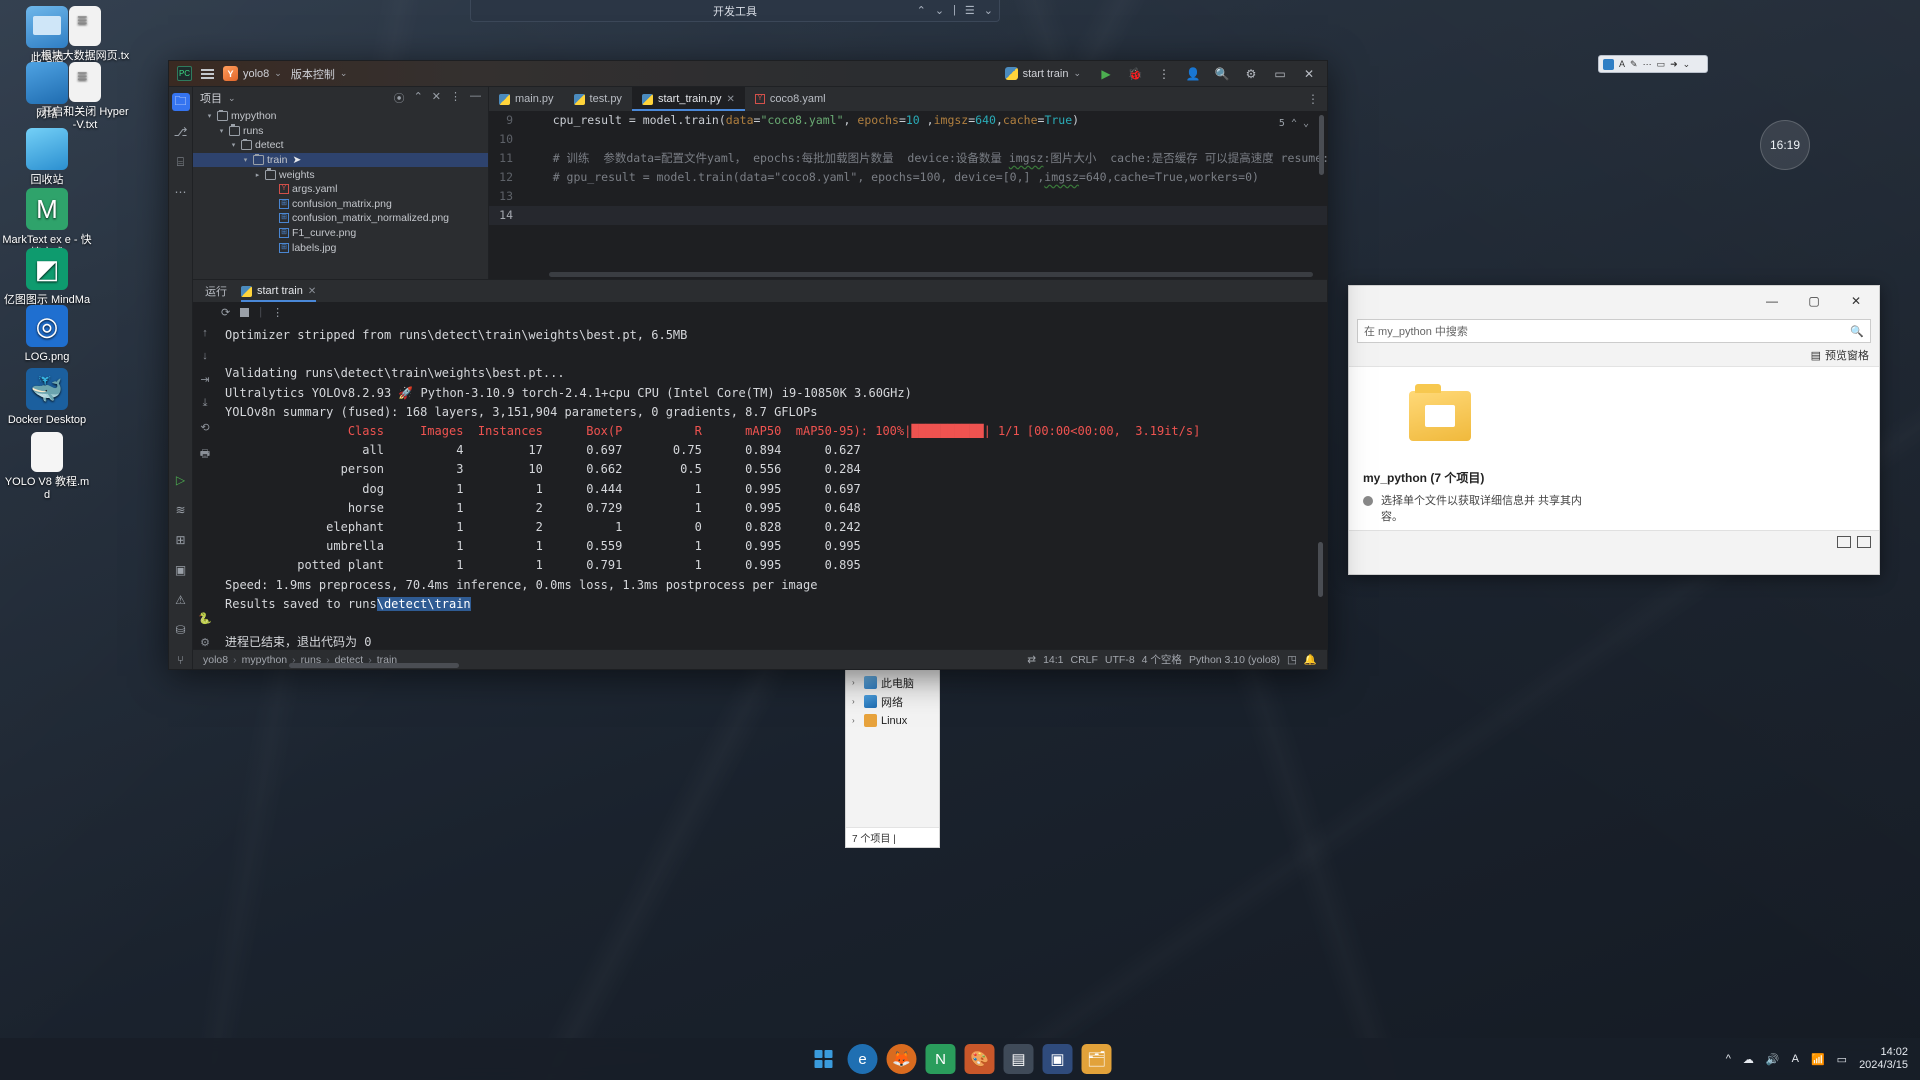  What do you see at coordinates (437, 98) in the screenshot?
I see `project-panel-actions: ⦿ ⌃ ✕ ⋮ —` at bounding box center [437, 98].